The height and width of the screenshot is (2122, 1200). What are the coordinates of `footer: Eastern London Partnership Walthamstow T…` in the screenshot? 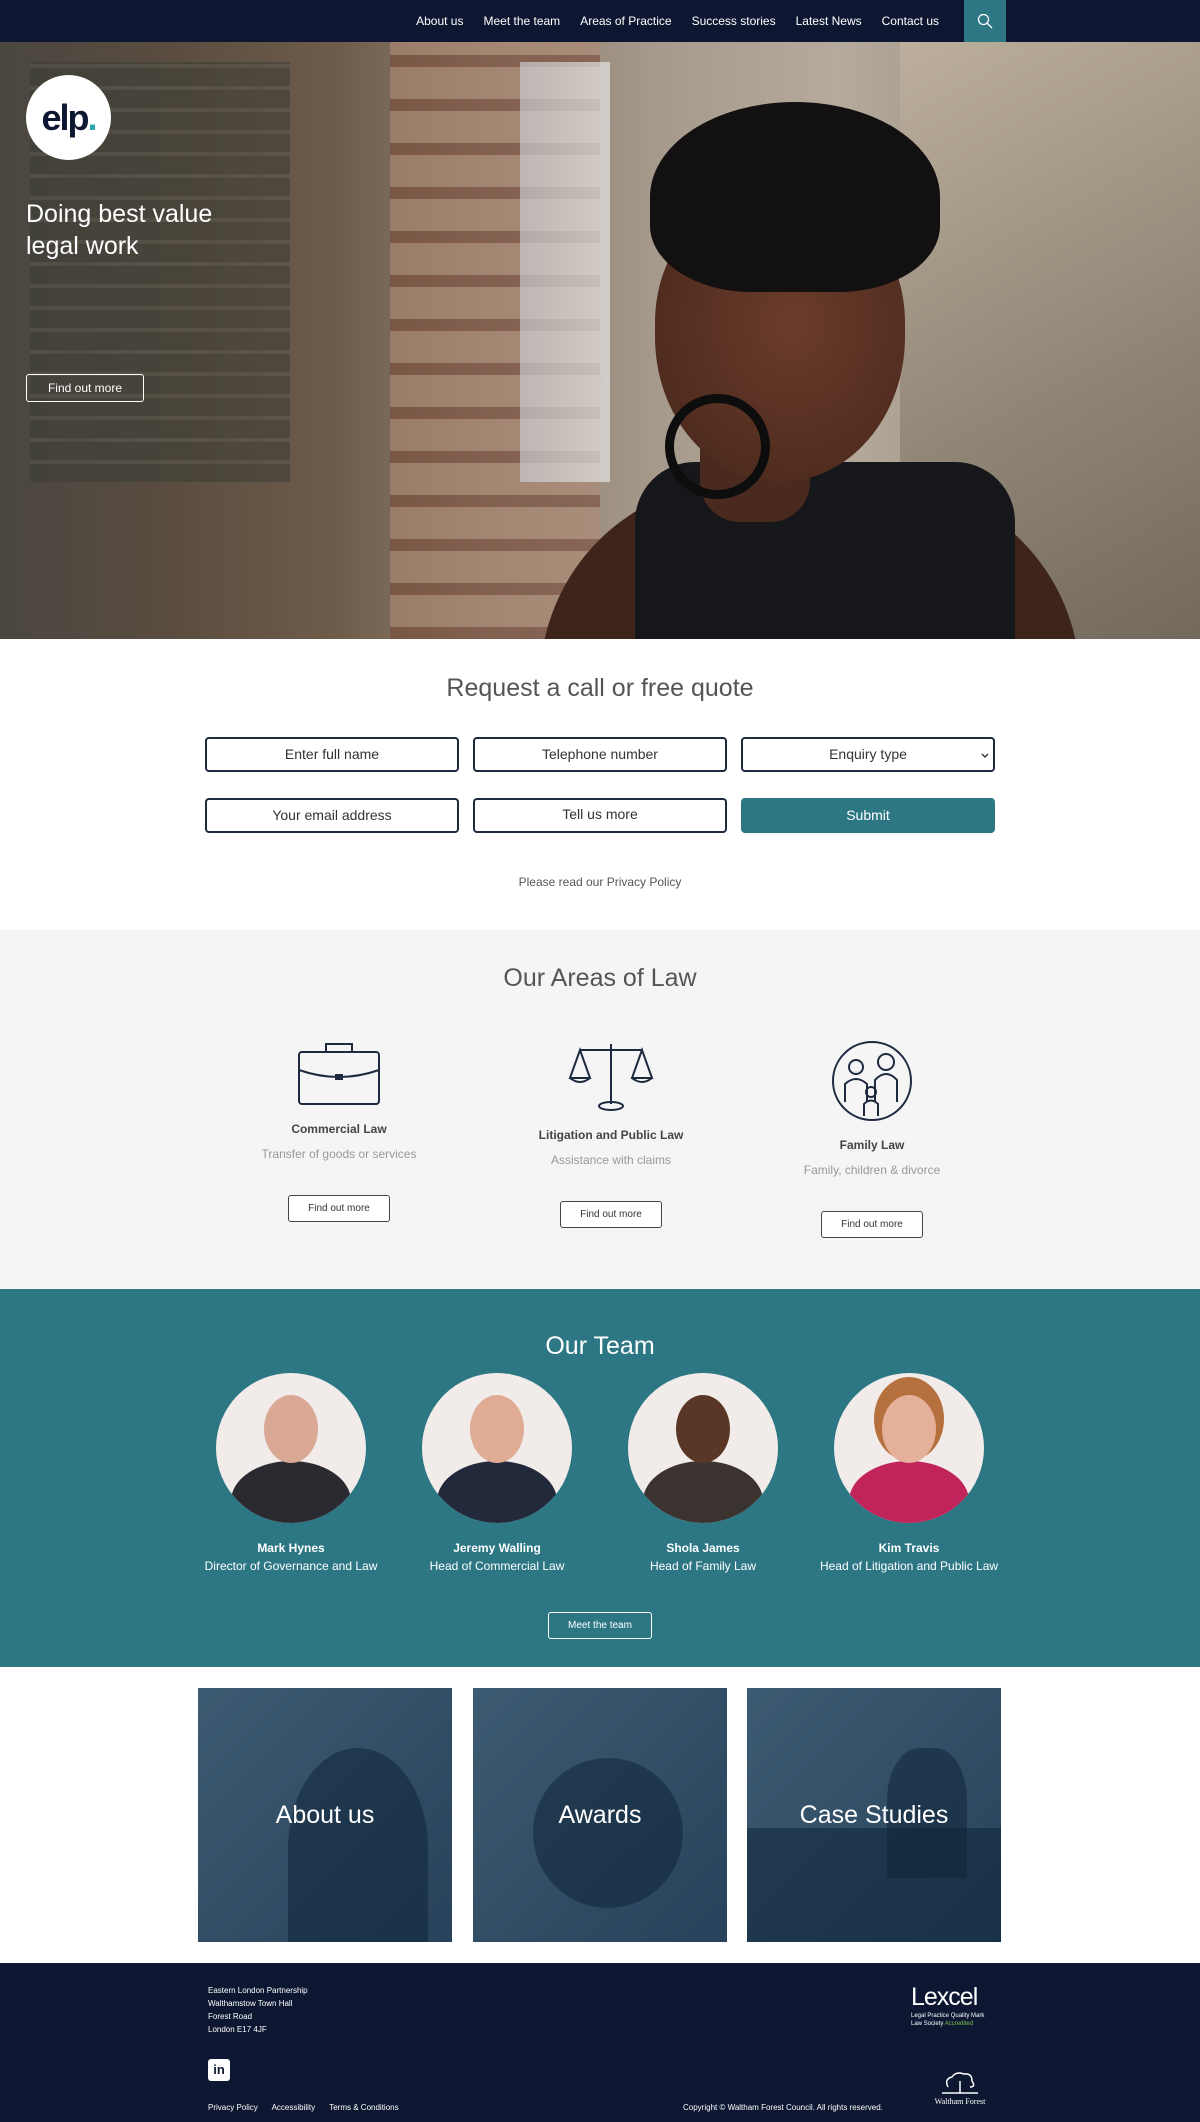 It's located at (600, 2042).